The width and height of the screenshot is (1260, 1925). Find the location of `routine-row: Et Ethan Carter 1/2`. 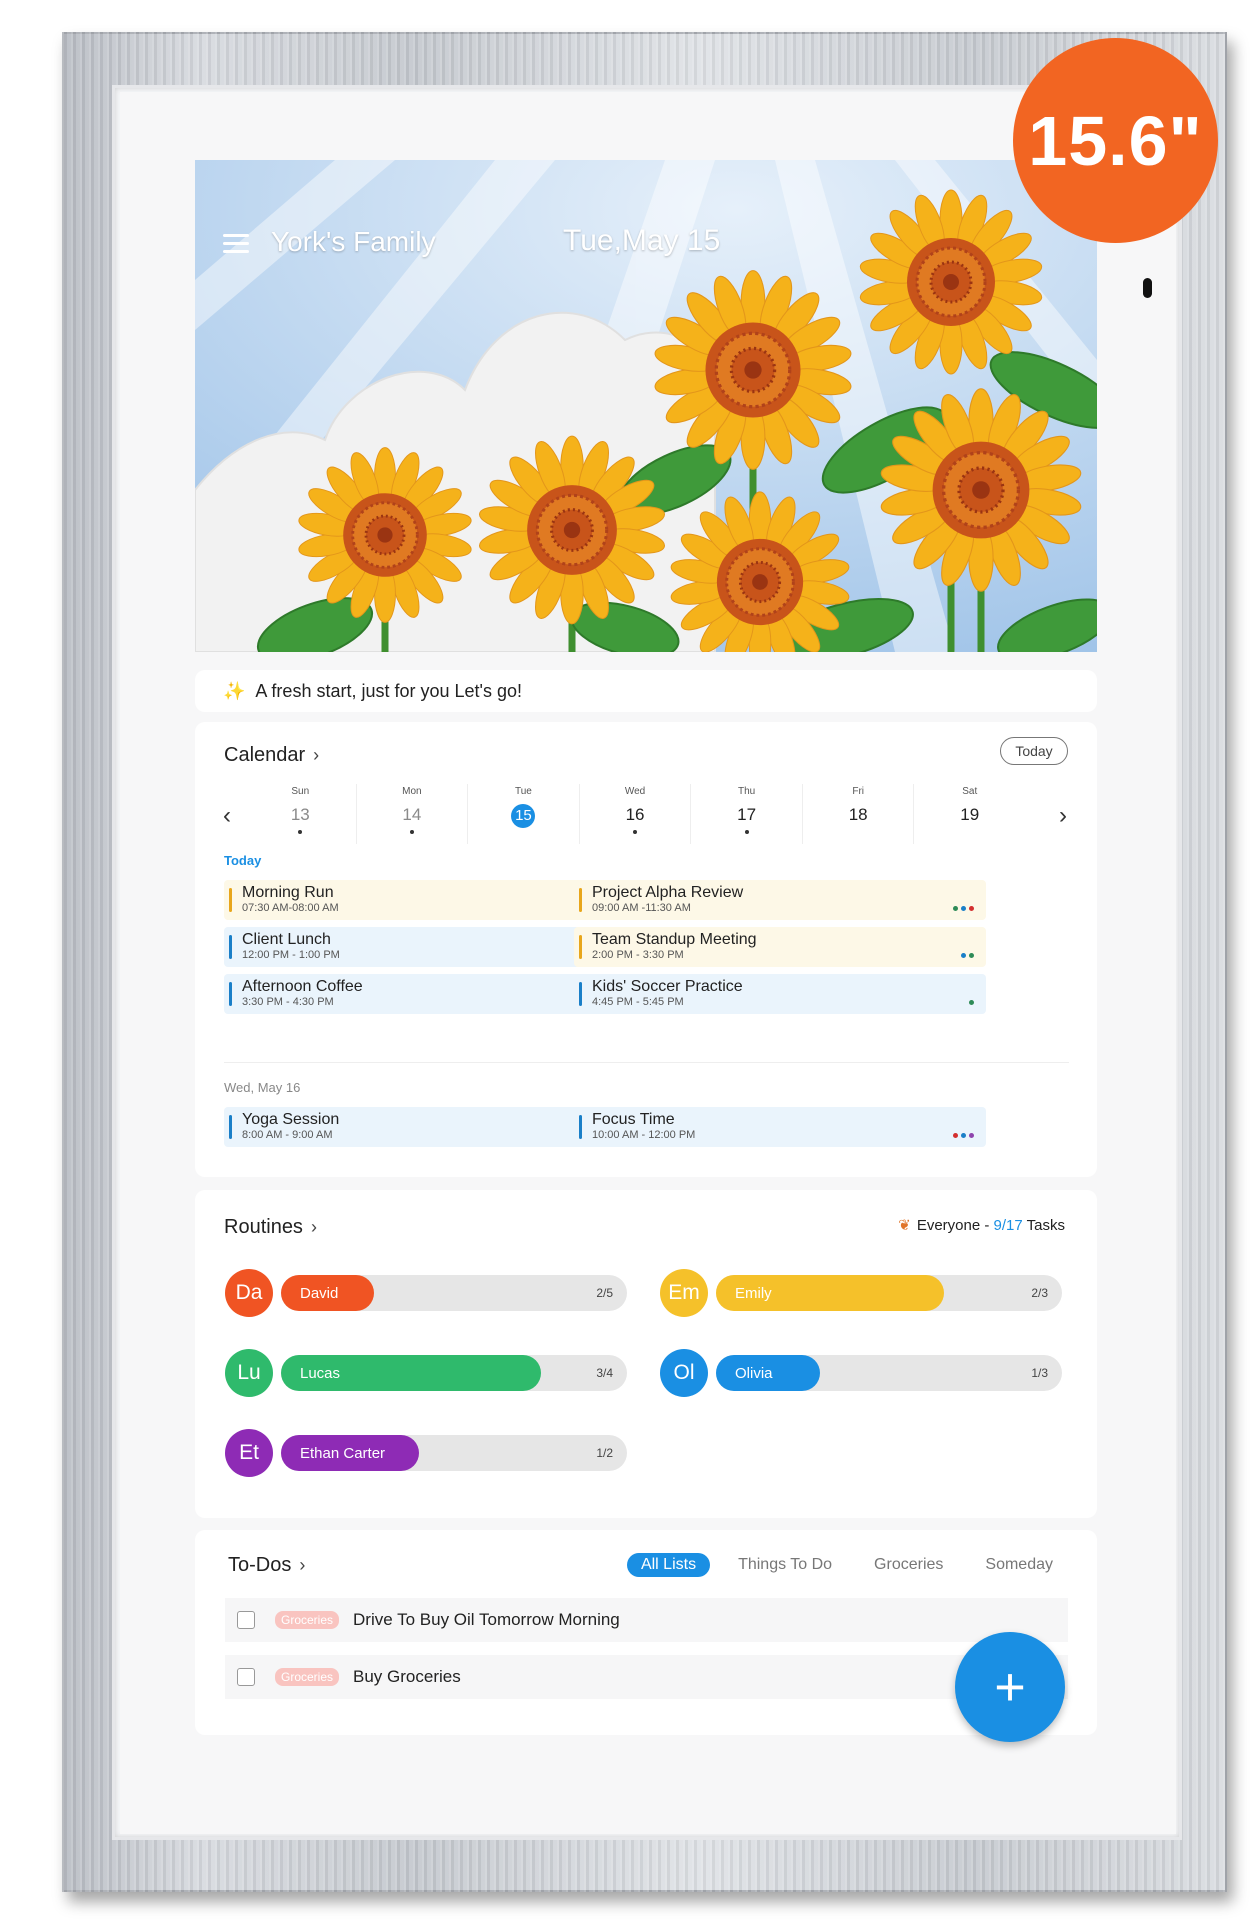

routine-row: Et Ethan Carter 1/2 is located at coordinates (426, 1453).